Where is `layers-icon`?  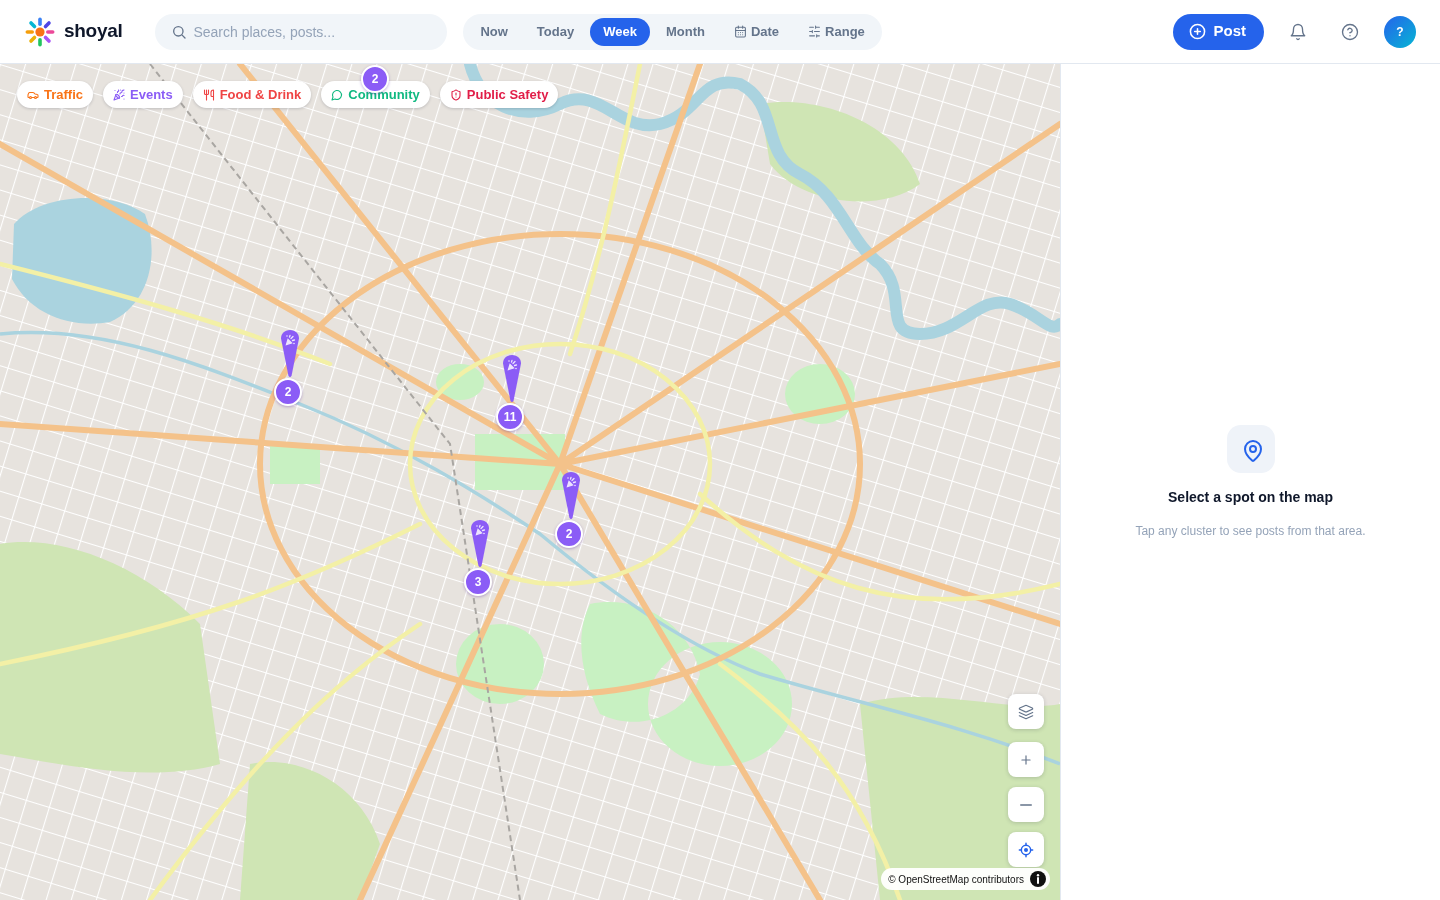 layers-icon is located at coordinates (1026, 711).